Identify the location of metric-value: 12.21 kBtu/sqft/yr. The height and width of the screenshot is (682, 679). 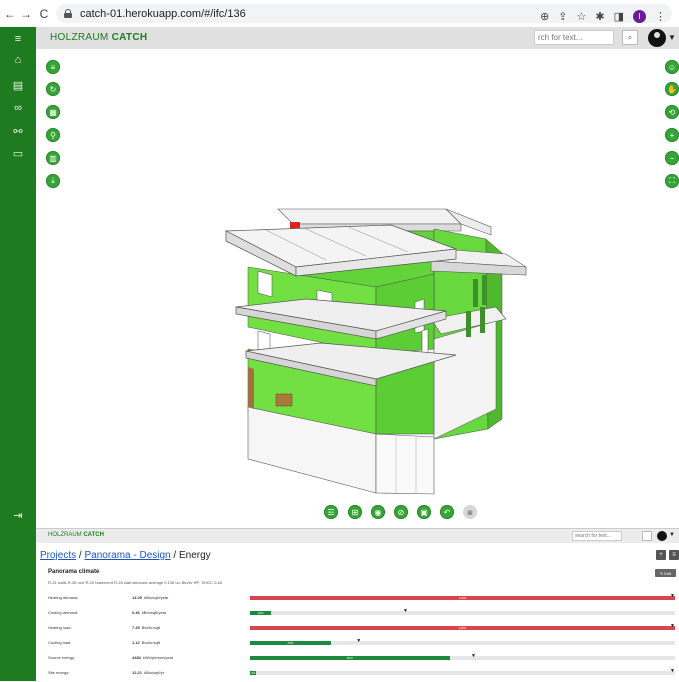
(148, 672).